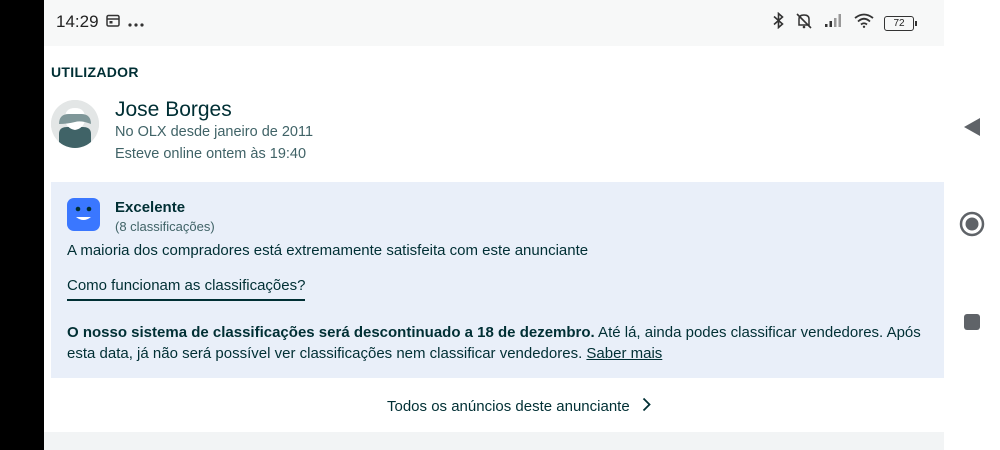 This screenshot has height=450, width=1000. I want to click on member-since: No OLX desde janeiro de 2011, so click(214, 132).